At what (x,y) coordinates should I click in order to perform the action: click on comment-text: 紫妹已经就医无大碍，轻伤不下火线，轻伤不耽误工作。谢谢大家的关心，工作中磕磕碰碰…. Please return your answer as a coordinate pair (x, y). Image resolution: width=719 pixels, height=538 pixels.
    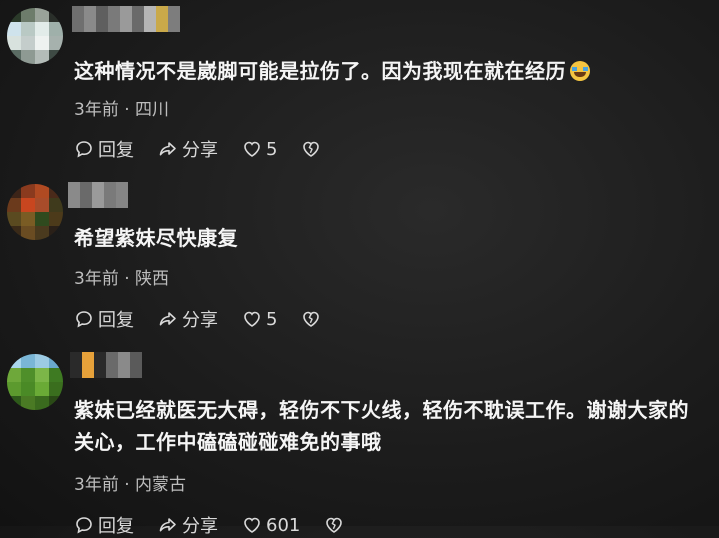
    Looking at the image, I should click on (389, 426).